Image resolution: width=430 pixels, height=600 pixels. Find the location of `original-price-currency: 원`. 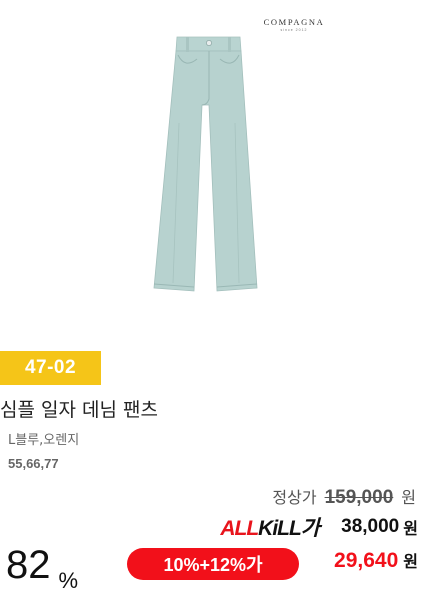

original-price-currency: 원 is located at coordinates (408, 497).